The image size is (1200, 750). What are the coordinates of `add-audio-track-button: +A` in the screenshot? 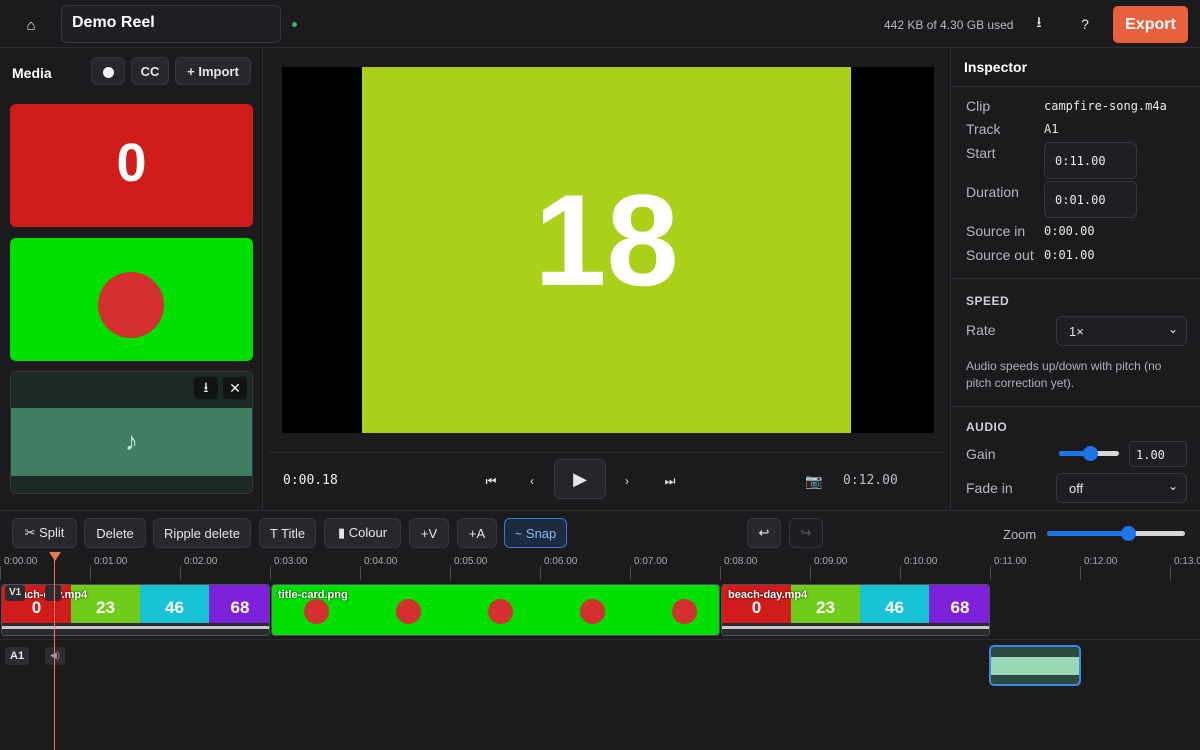 It's located at (477, 533).